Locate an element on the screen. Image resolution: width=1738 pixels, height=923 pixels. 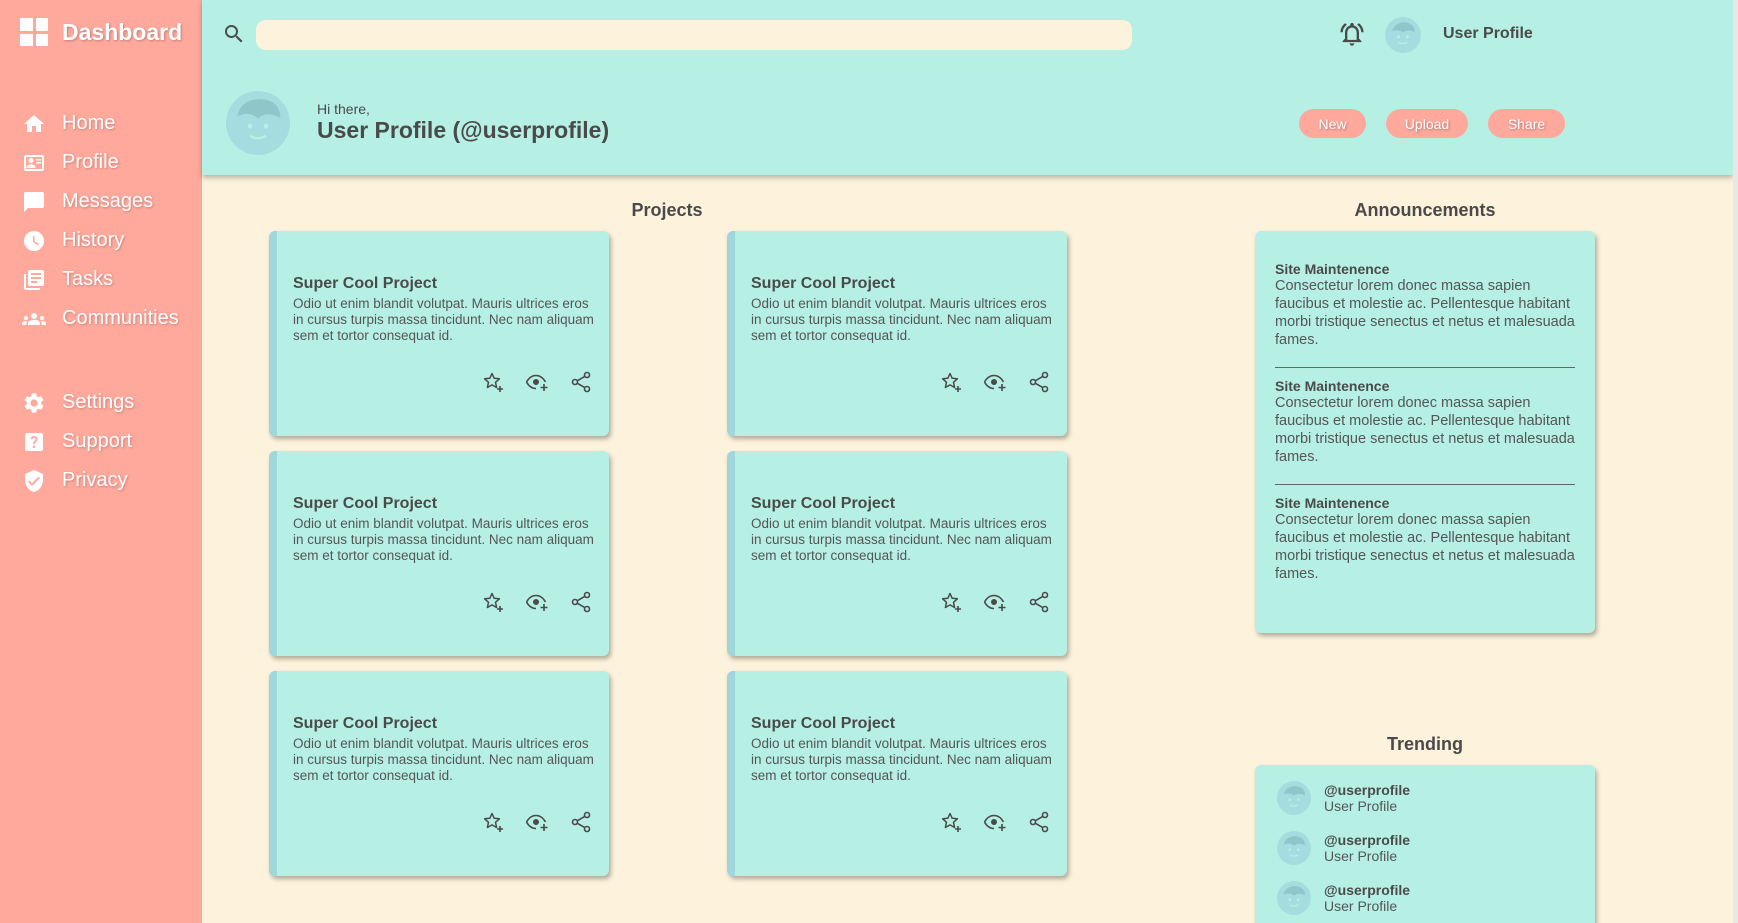
tasks-icon is located at coordinates (34, 279).